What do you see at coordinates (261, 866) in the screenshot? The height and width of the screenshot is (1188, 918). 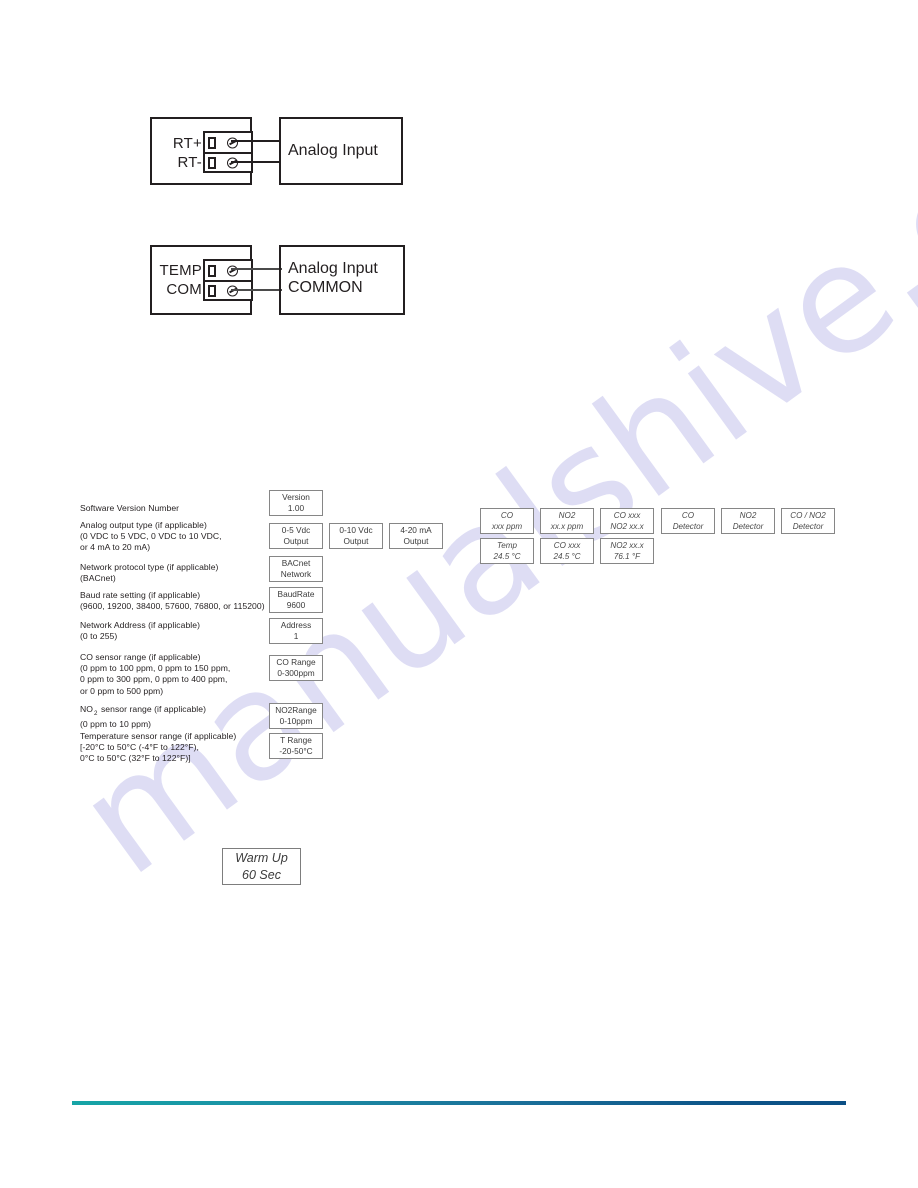 I see `warm-up-box: Warm Up 60 Sec` at bounding box center [261, 866].